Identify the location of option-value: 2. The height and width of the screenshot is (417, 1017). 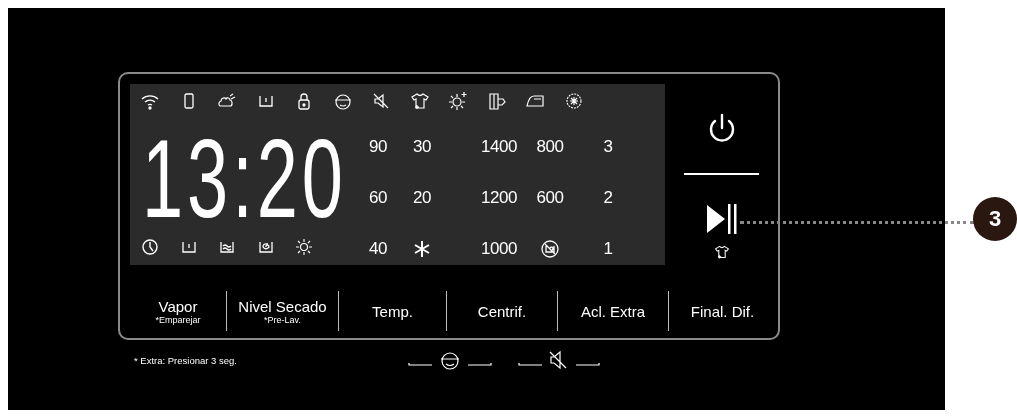
(608, 197).